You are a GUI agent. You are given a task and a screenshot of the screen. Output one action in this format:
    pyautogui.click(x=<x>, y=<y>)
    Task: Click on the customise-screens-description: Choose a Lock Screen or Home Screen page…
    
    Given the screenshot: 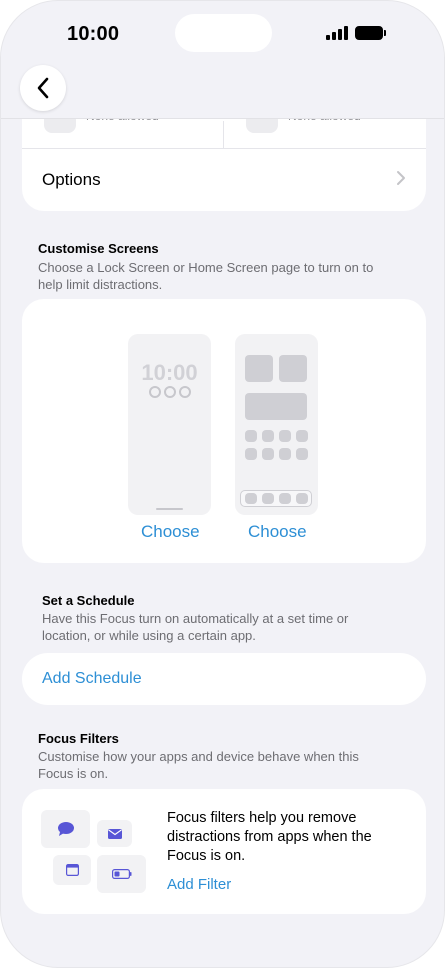 What is the action you would take?
    pyautogui.click(x=206, y=276)
    